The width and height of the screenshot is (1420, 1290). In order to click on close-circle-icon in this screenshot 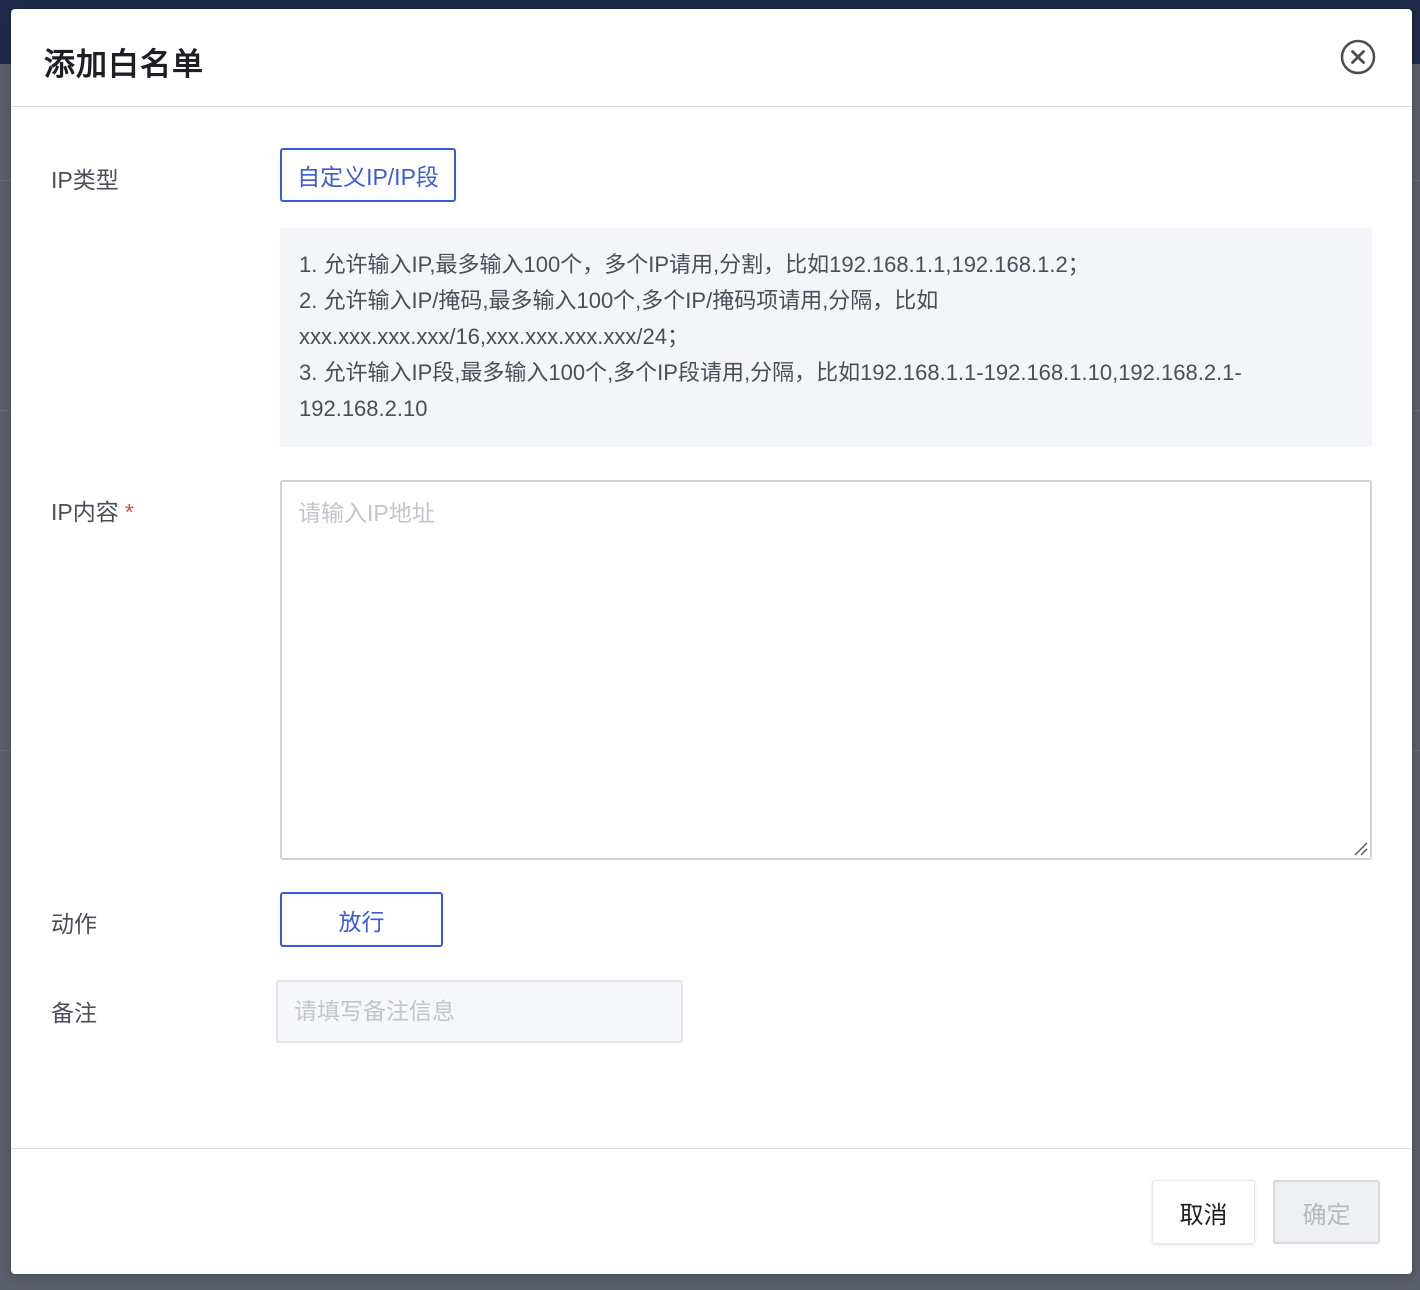, I will do `click(1358, 57)`.